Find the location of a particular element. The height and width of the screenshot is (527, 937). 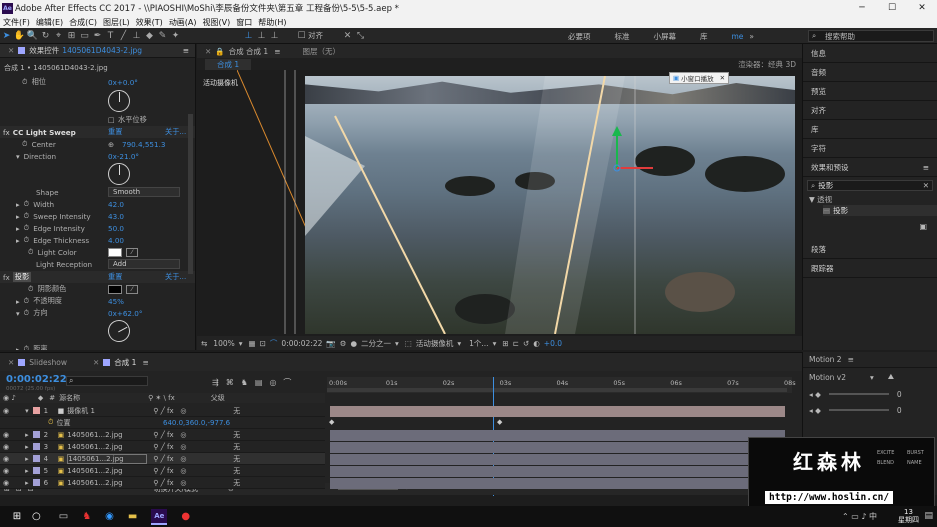

workspace-essentials: 必要项 is located at coordinates (579, 36).